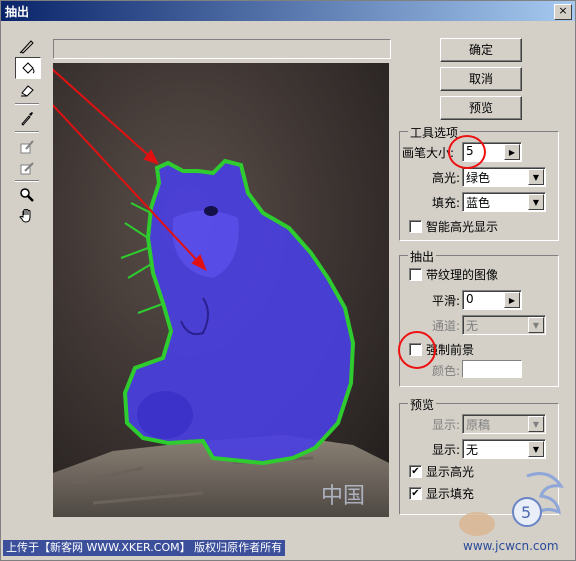 This screenshot has width=576, height=561. Describe the element at coordinates (481, 50) in the screenshot. I see `ok-button: 确定` at that location.